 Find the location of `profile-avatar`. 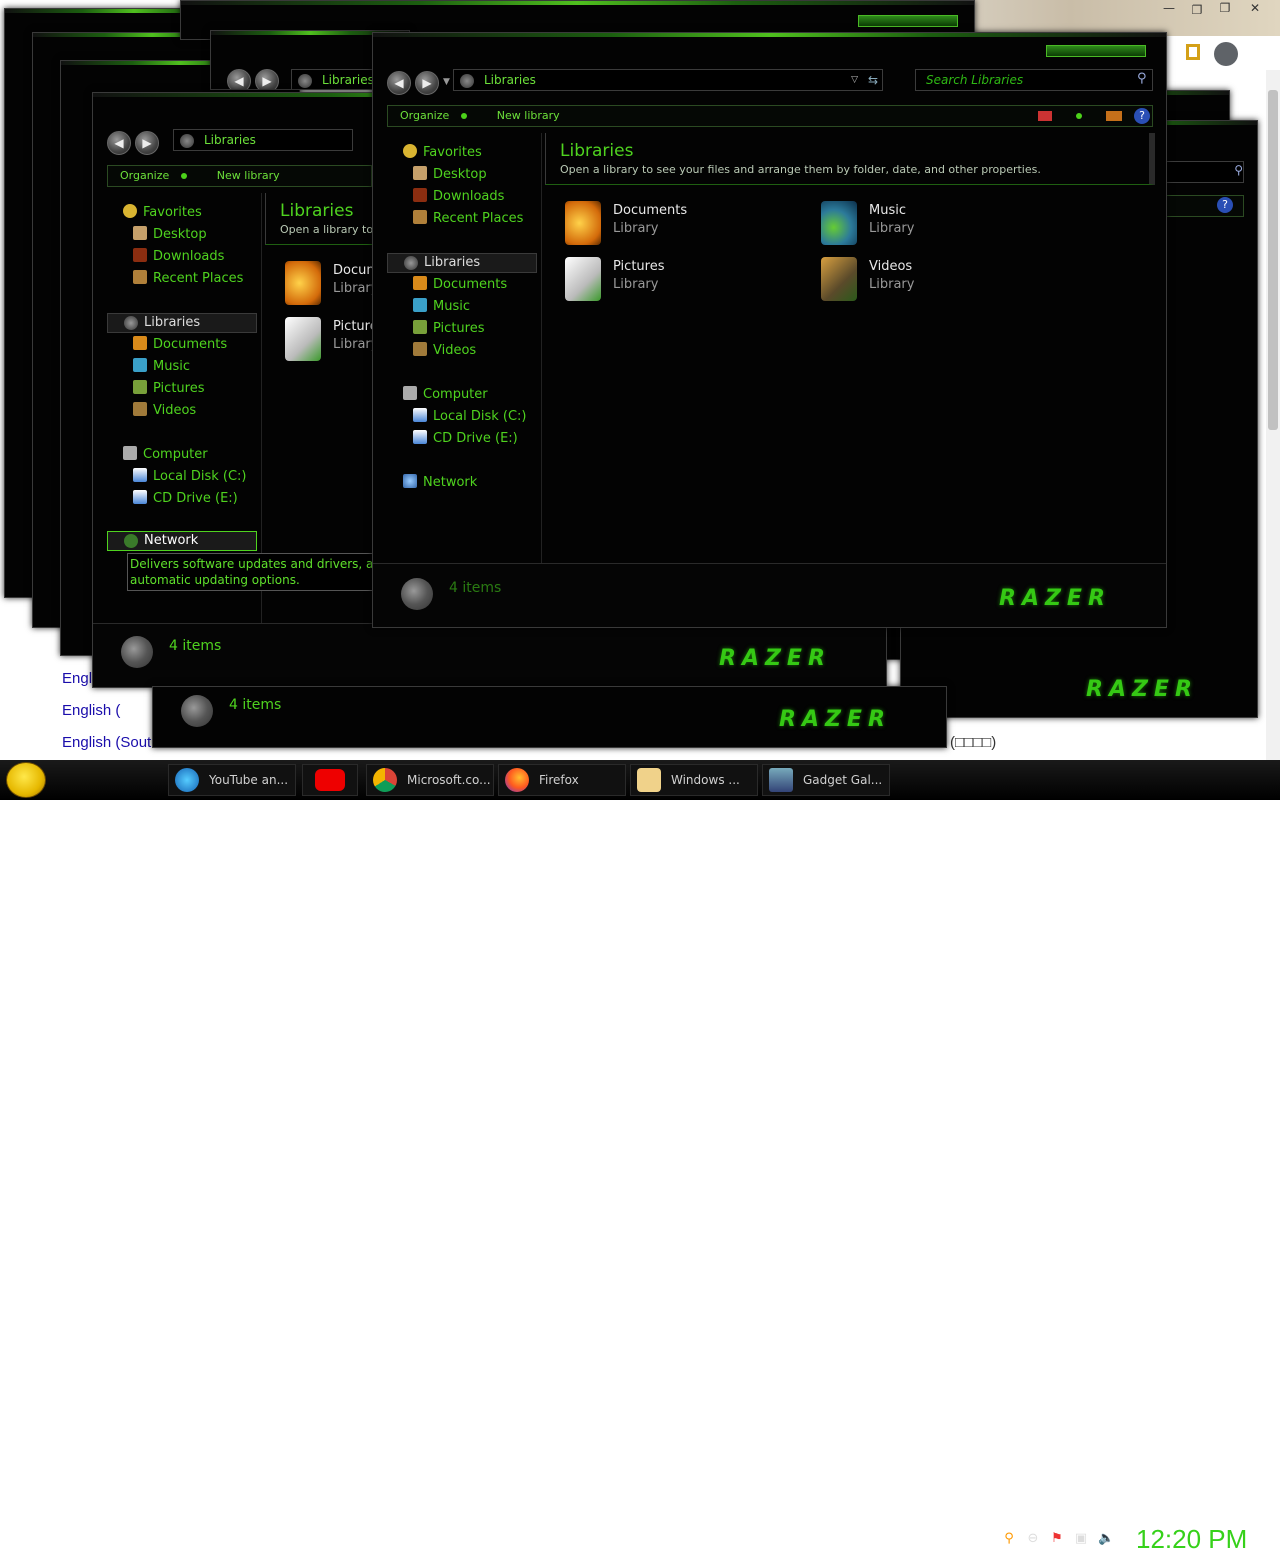

profile-avatar is located at coordinates (1226, 54).